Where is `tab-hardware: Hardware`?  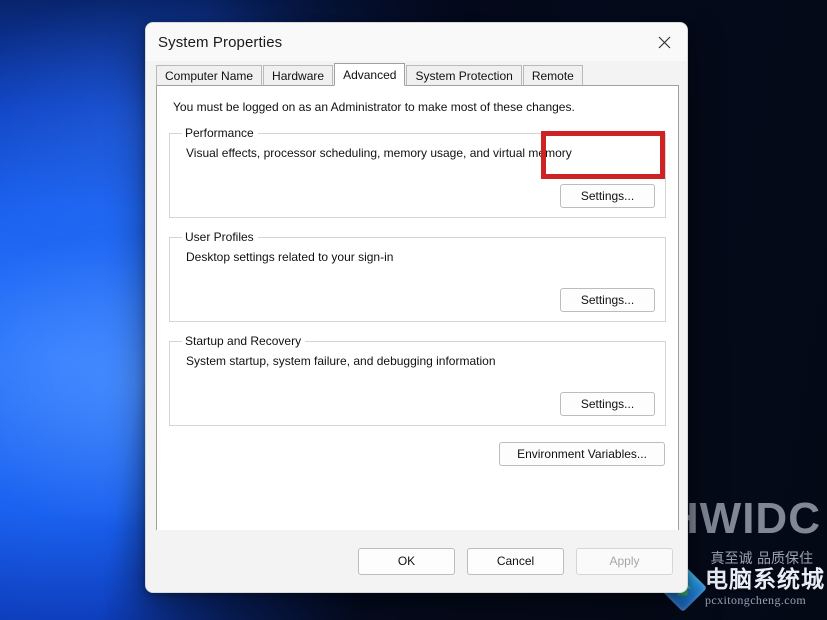
tab-hardware: Hardware is located at coordinates (298, 75).